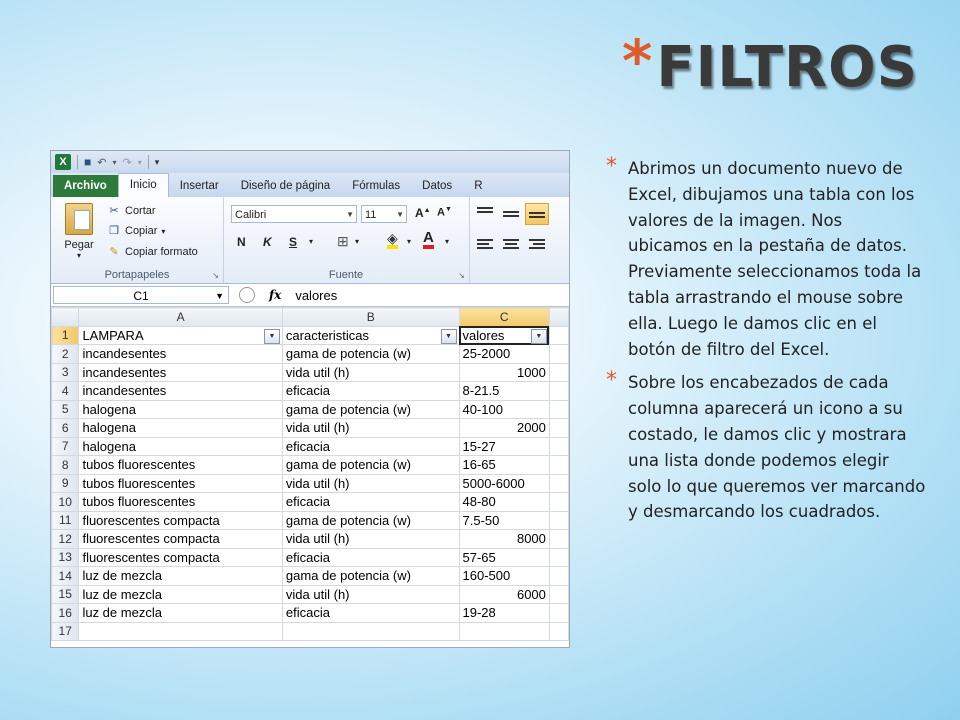  I want to click on cell-c: 48-80, so click(504, 502).